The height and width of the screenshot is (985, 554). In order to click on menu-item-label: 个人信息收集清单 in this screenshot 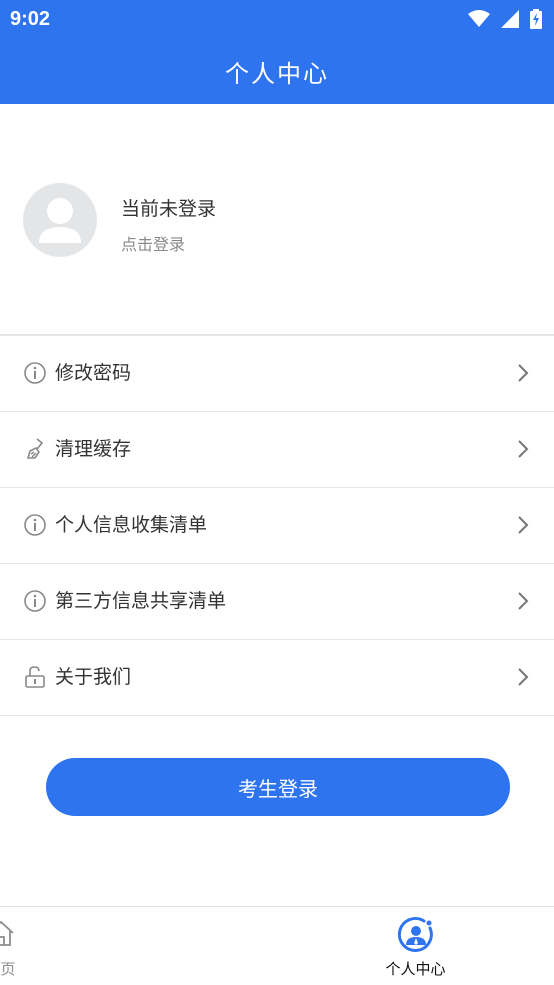, I will do `click(131, 525)`.